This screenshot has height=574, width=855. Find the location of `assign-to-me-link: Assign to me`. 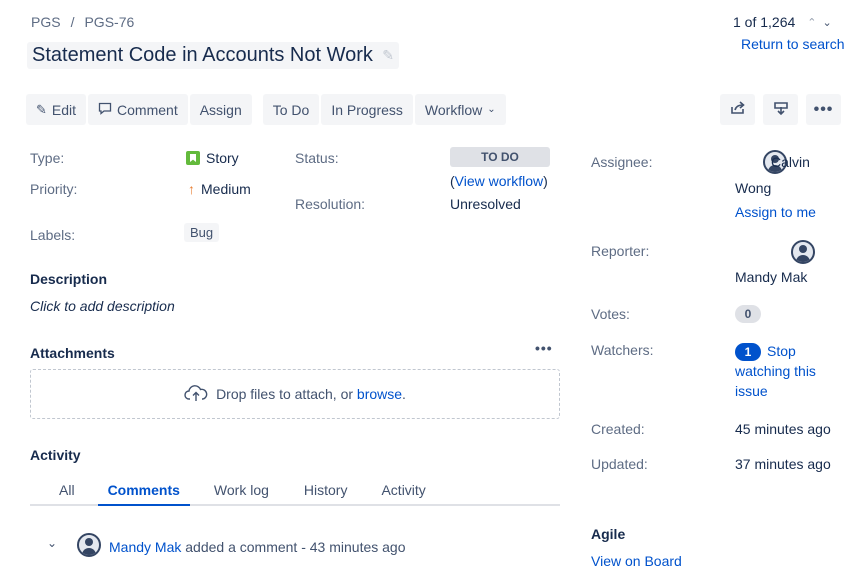

assign-to-me-link: Assign to me is located at coordinates (775, 212).